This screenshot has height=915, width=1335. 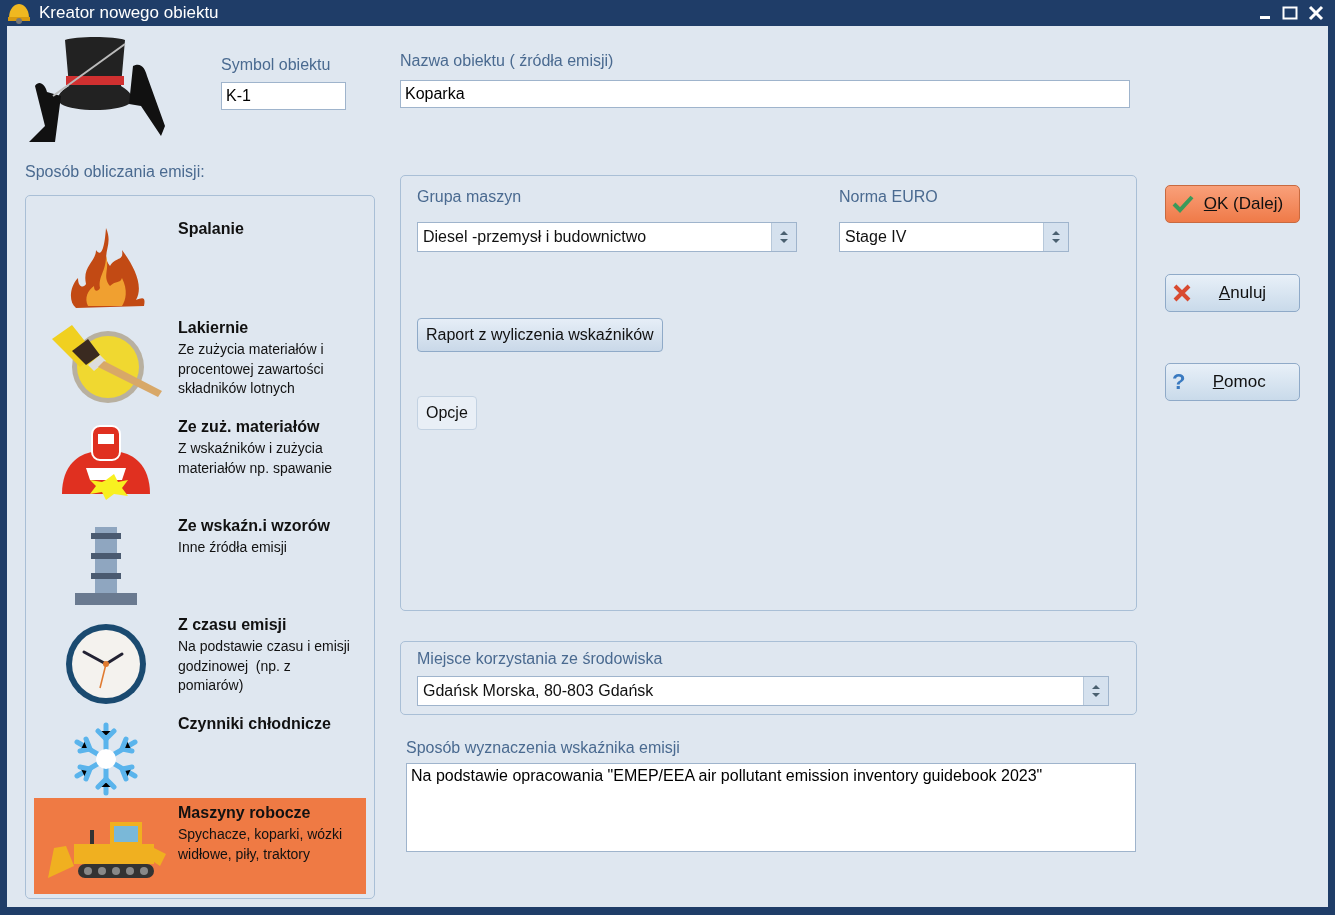 What do you see at coordinates (763, 691) in the screenshot?
I see `location-dropdown: Gdańsk Morska, 80-803 Gdańsk` at bounding box center [763, 691].